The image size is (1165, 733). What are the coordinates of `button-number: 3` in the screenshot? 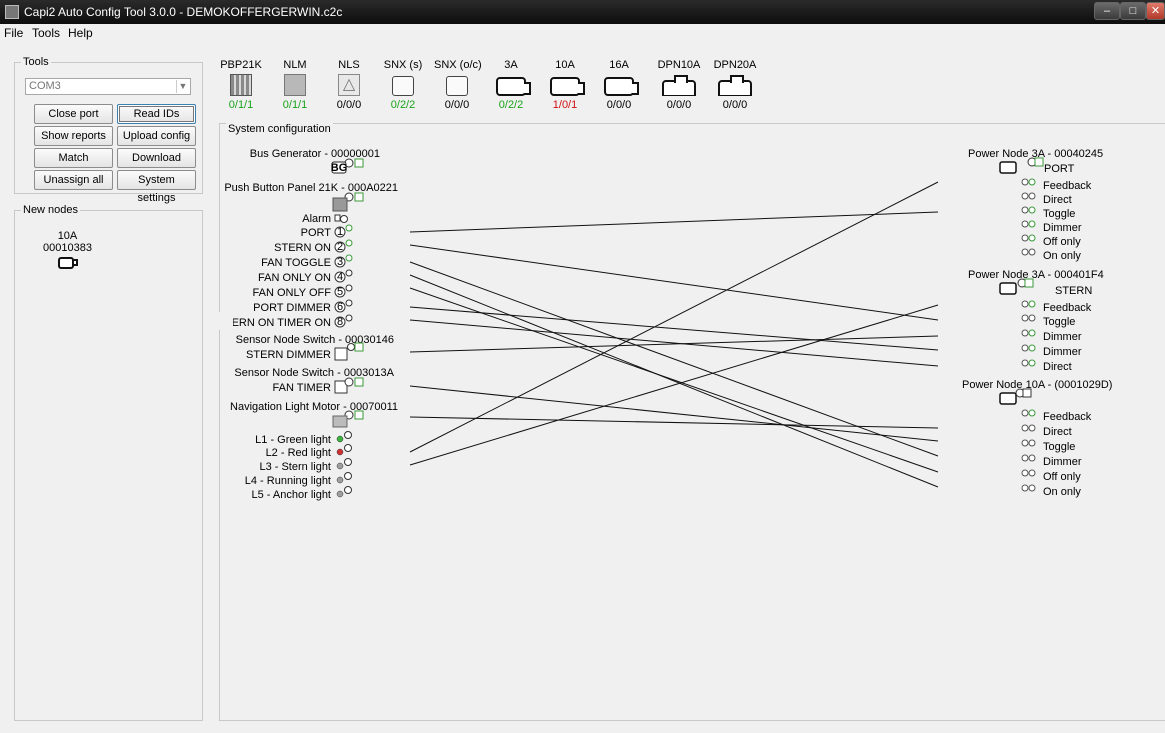 It's located at (340, 262).